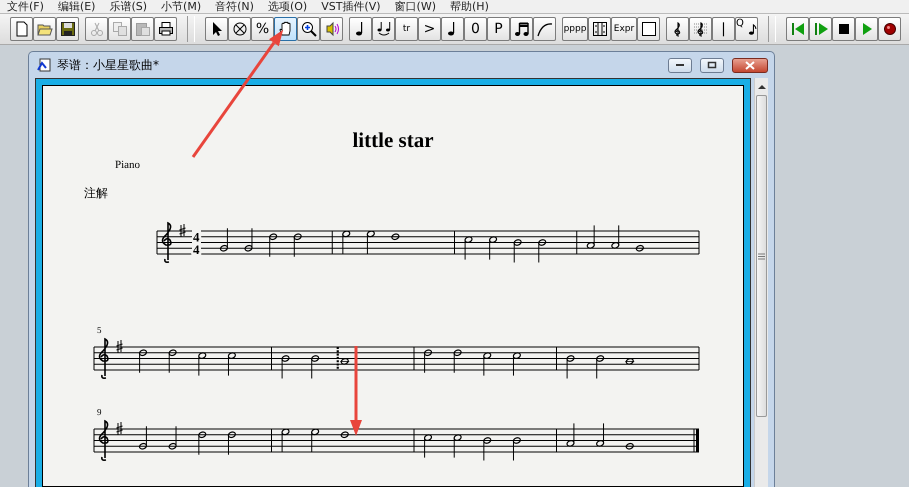  Describe the element at coordinates (798, 29) in the screenshot. I see `skip-back-icon` at that location.